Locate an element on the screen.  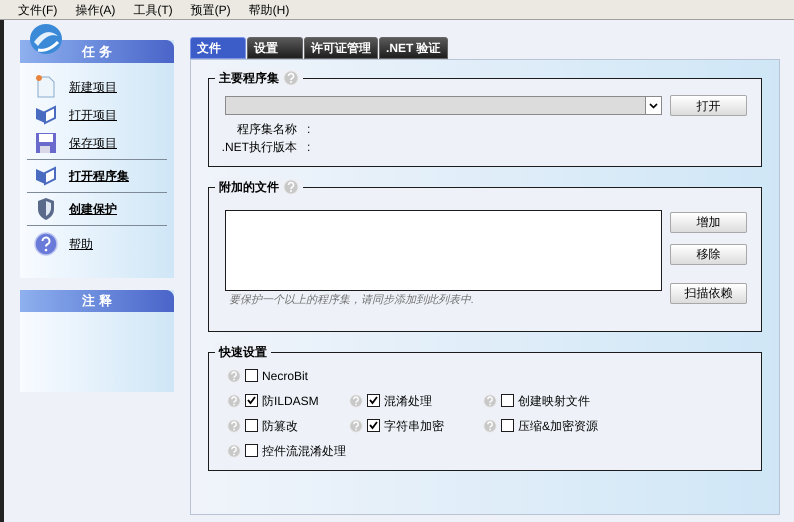
tab: .NET 验证 is located at coordinates (413, 48).